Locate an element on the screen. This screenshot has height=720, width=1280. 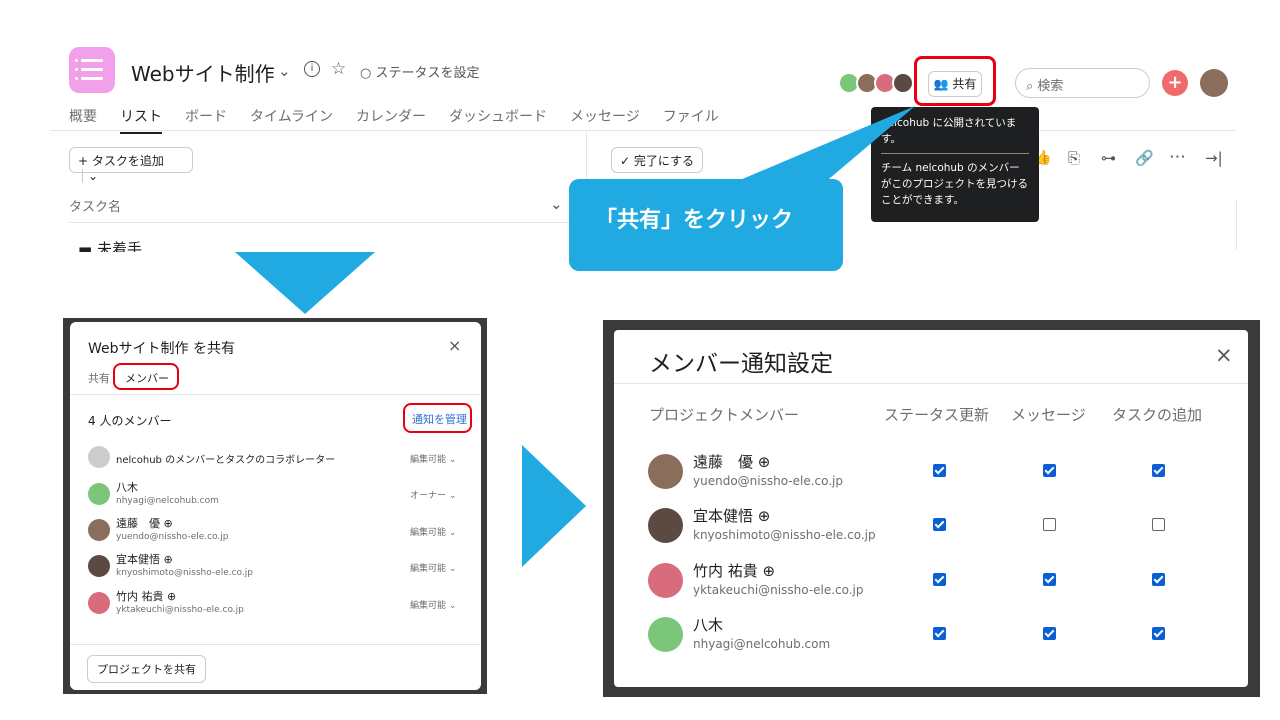
column-header-member: プロジェクトメンバー is located at coordinates (724, 415).